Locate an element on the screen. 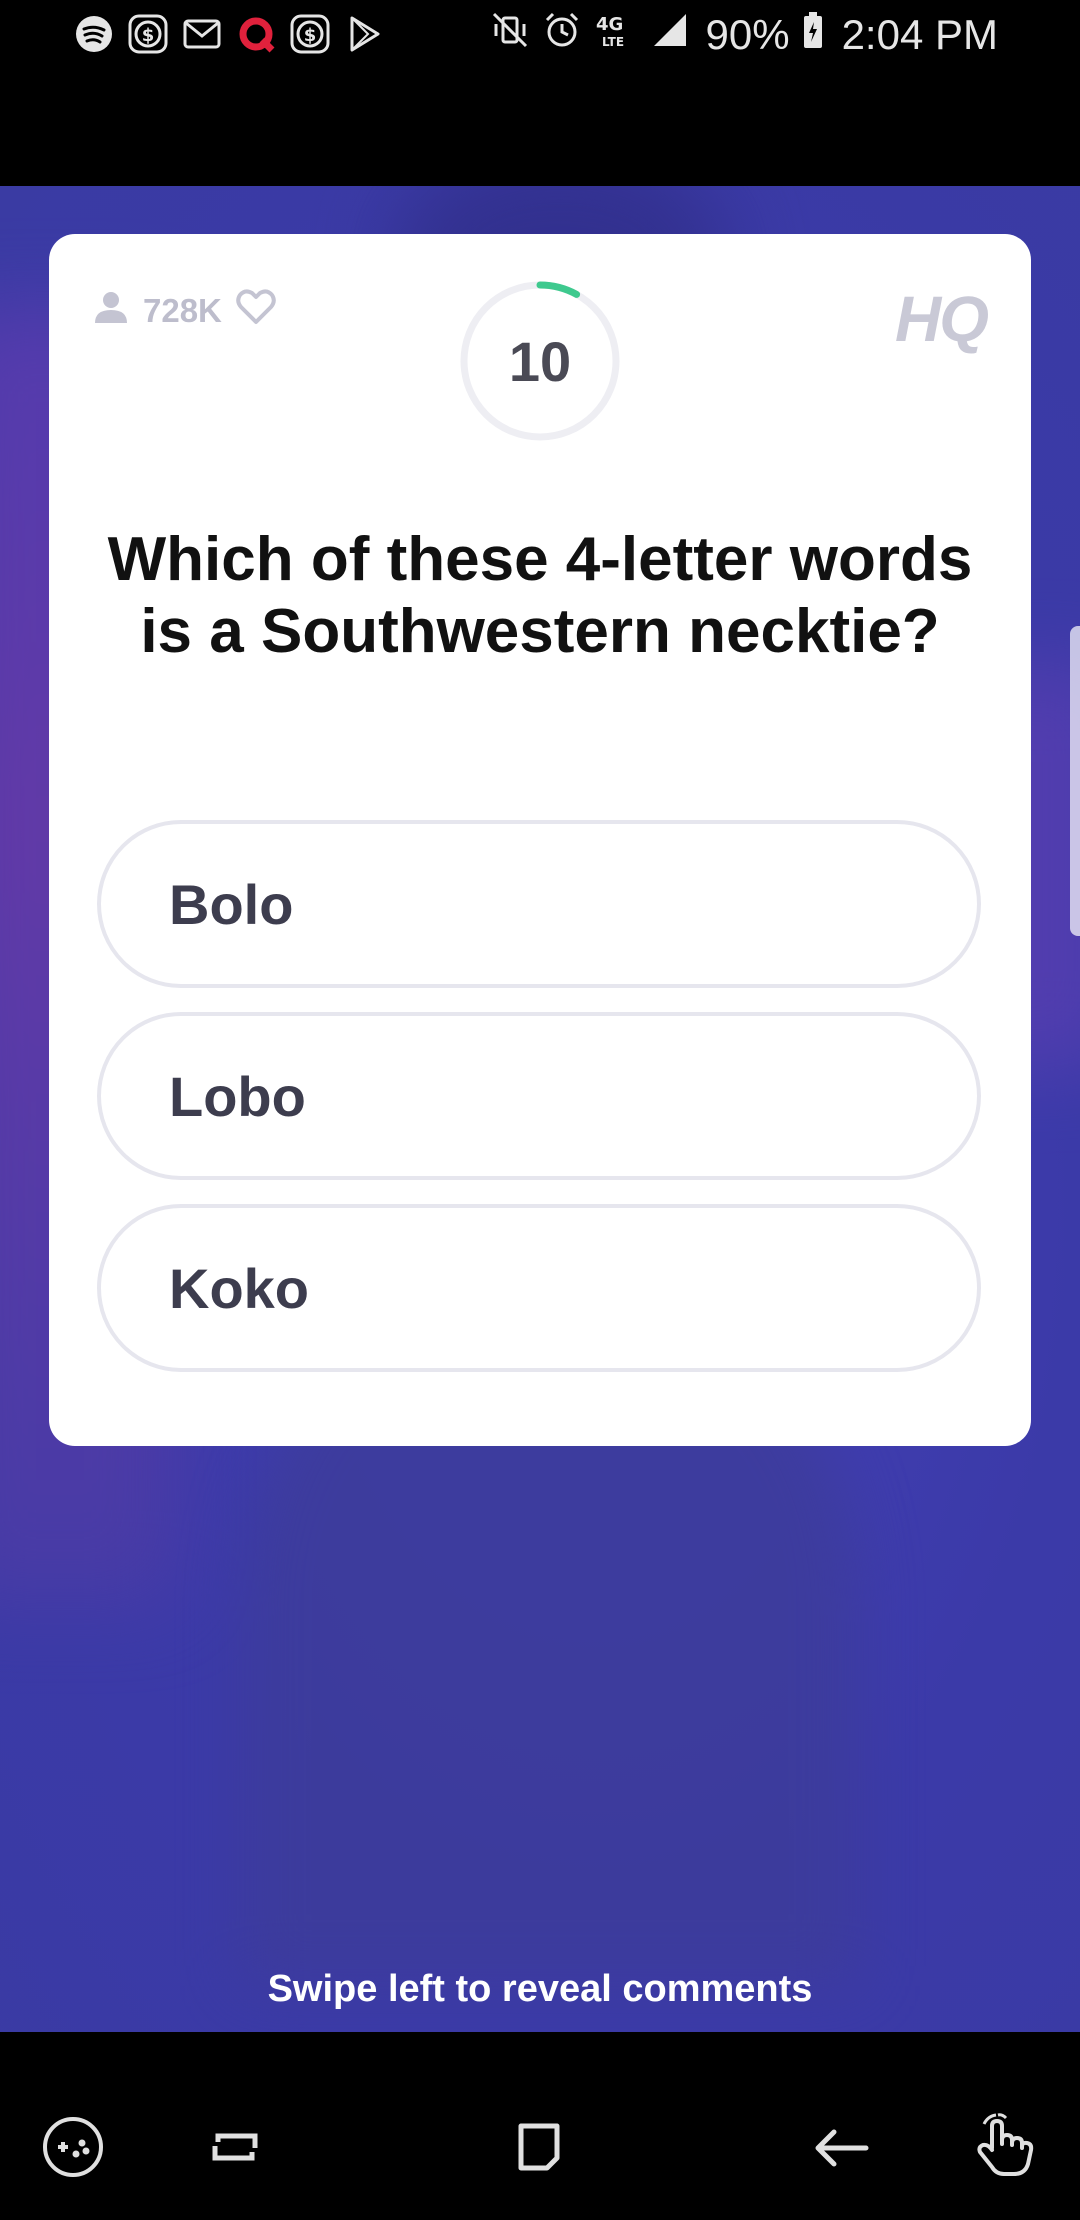 Image resolution: width=1080 pixels, height=2220 pixels. back-icon is located at coordinates (841, 2147).